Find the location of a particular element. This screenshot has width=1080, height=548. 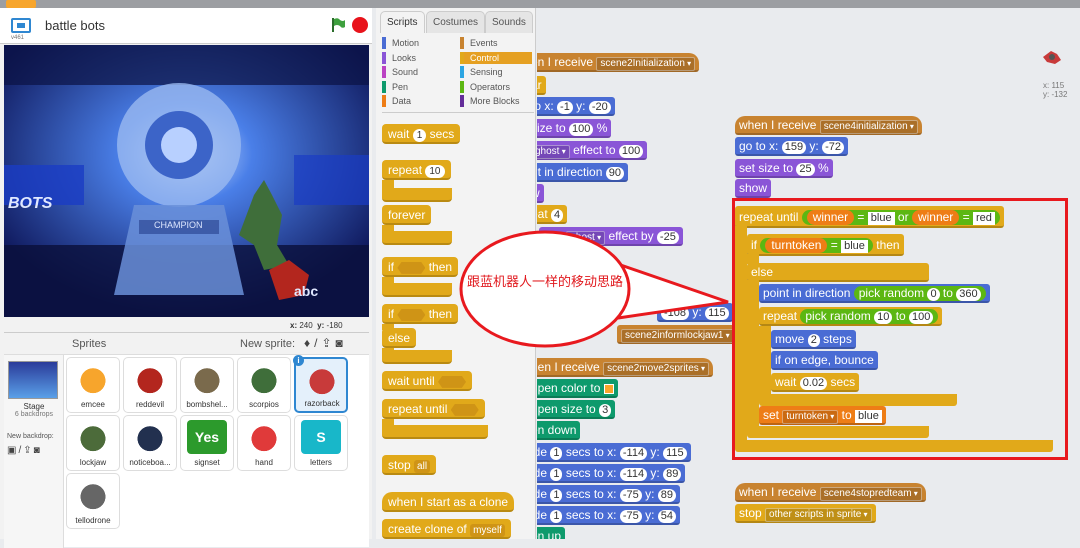

new-backdrop-icons: ▣/⇪◙ is located at coordinates (24, 450).